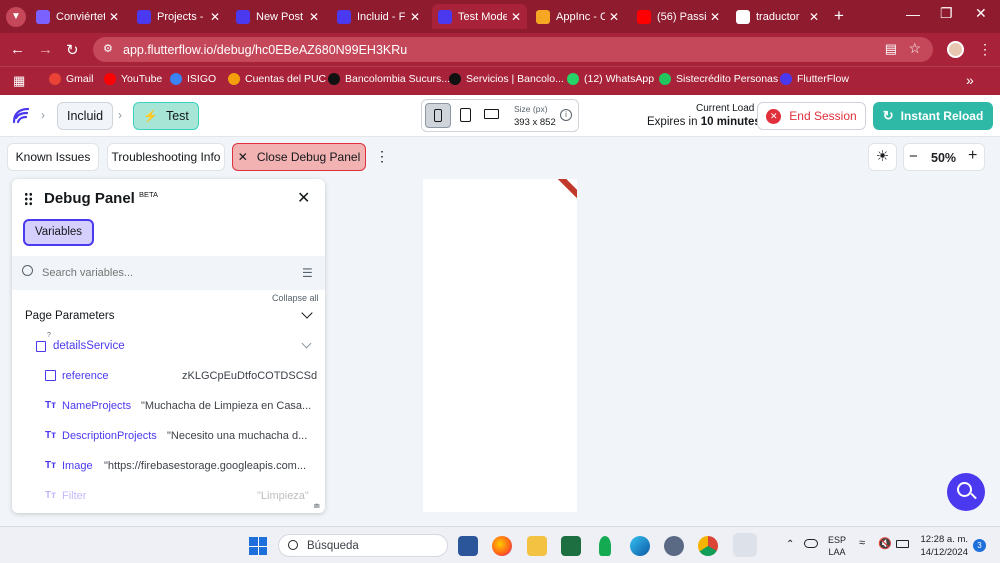 The height and width of the screenshot is (563, 1000). Describe the element at coordinates (58, 232) in the screenshot. I see `variables-tab: Variables` at that location.